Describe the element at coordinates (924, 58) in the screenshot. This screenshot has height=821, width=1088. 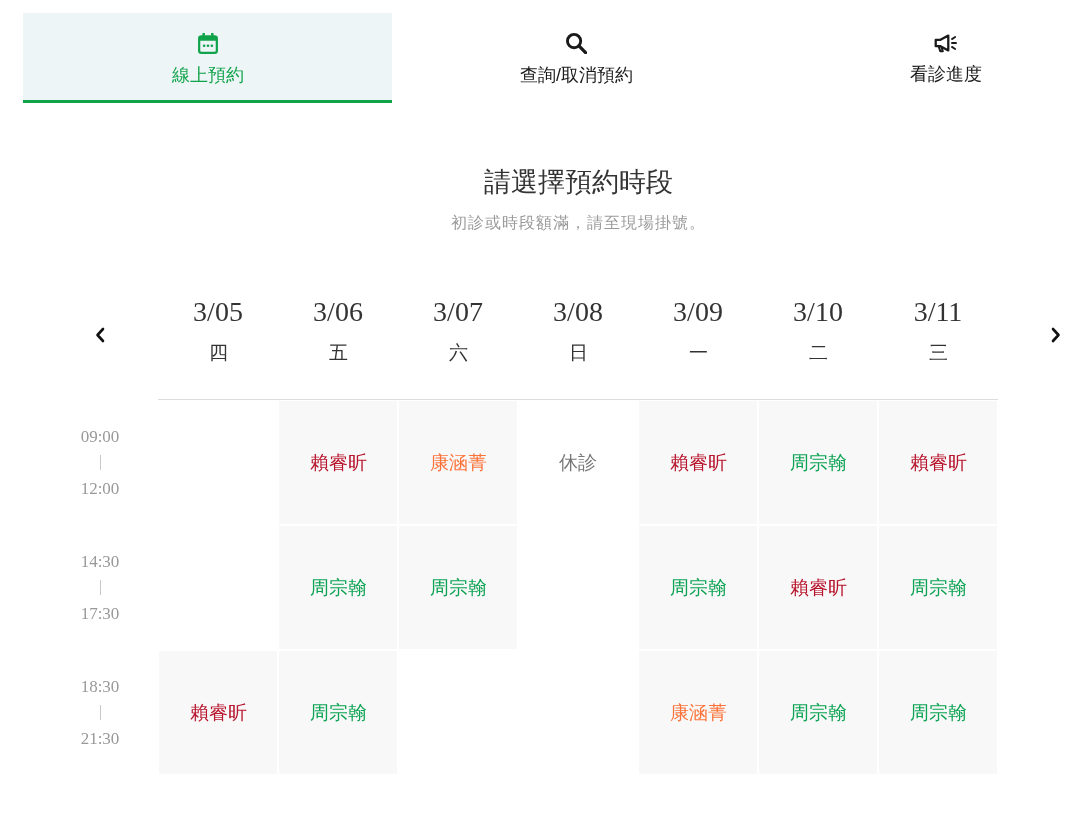
I see `nav-tab: 看診進度` at that location.